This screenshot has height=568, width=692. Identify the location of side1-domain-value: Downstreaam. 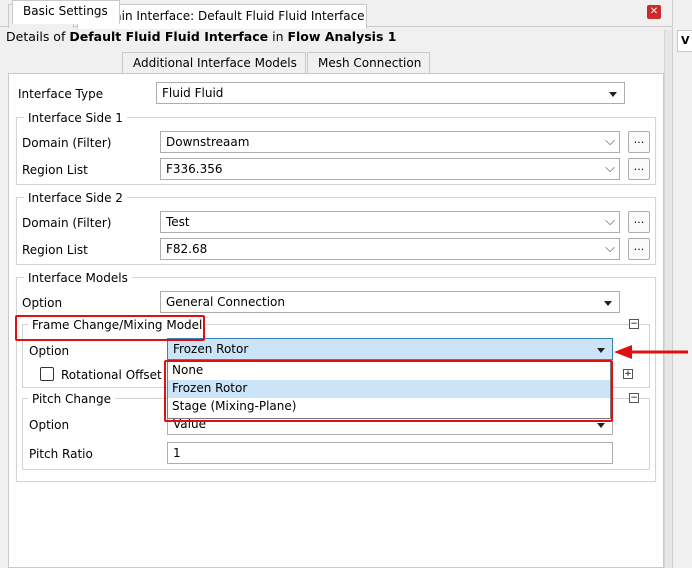
(208, 142).